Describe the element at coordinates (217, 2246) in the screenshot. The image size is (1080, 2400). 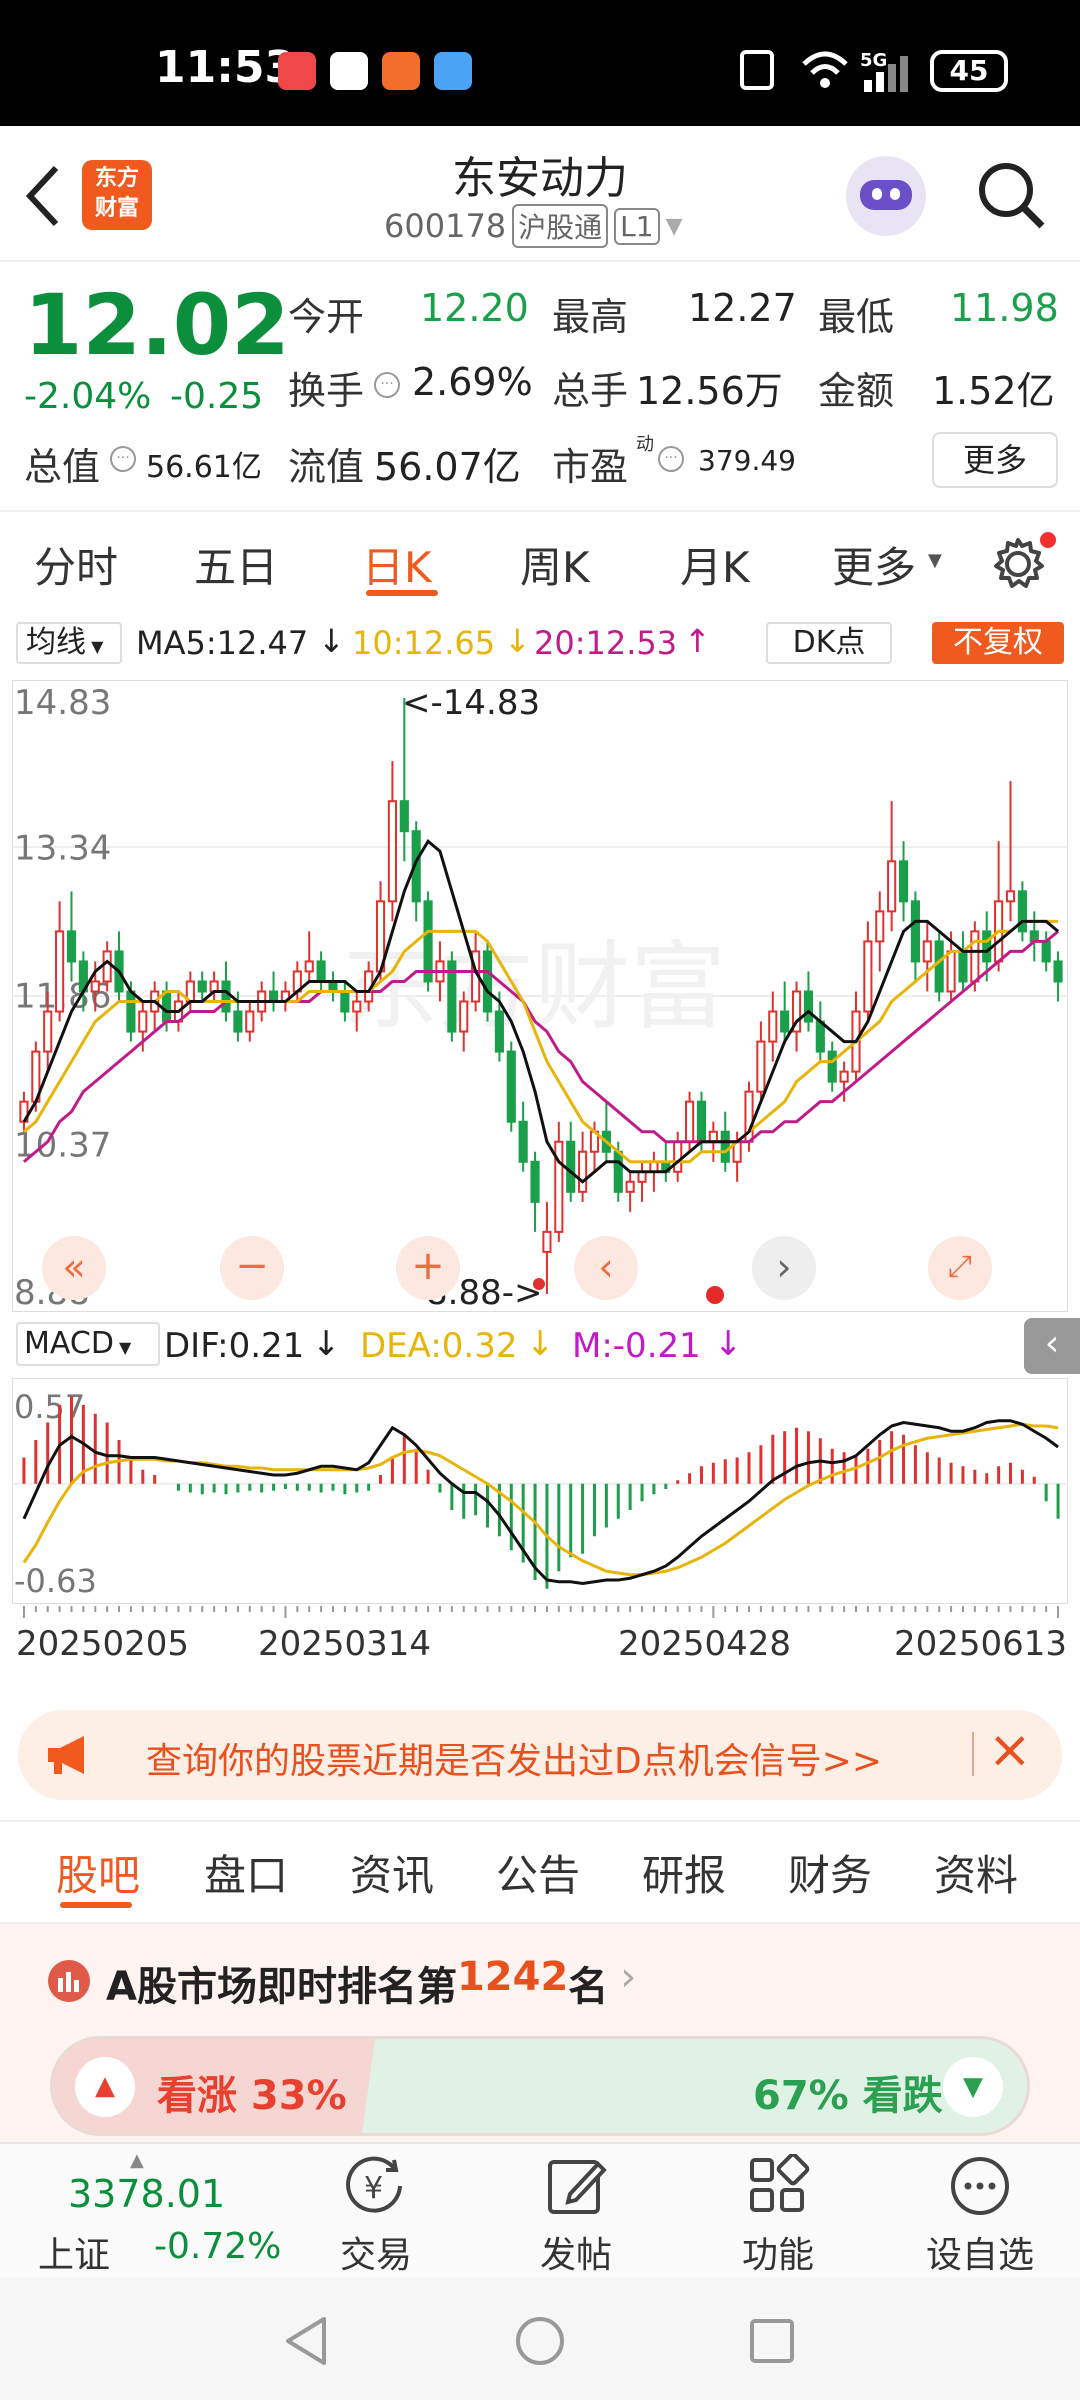
I see `index-change: -0.72%` at that location.